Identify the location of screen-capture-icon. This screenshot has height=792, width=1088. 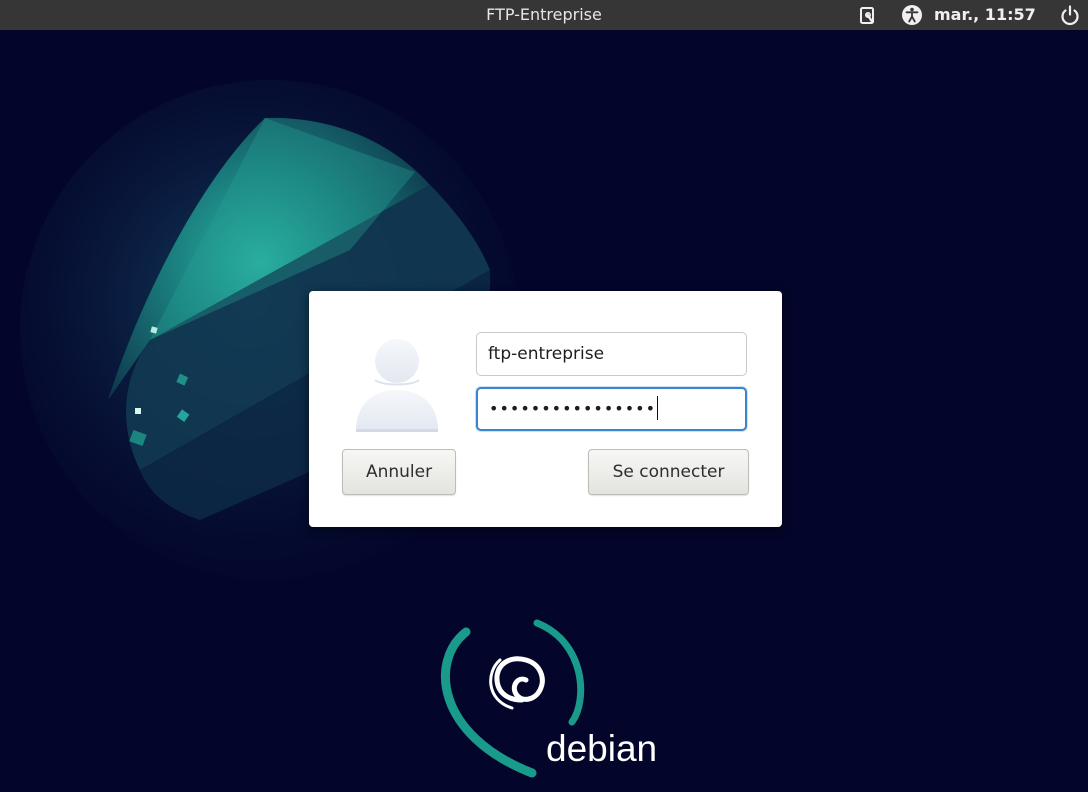
(868, 15).